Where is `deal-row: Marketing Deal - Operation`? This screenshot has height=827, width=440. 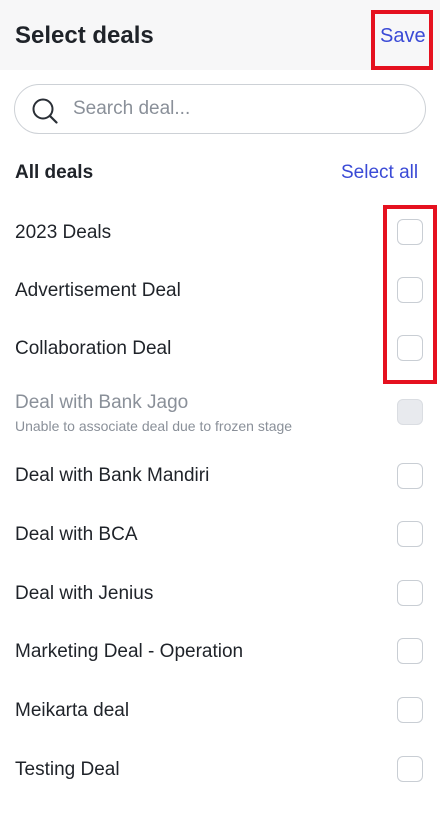
deal-row: Marketing Deal - Operation is located at coordinates (220, 653).